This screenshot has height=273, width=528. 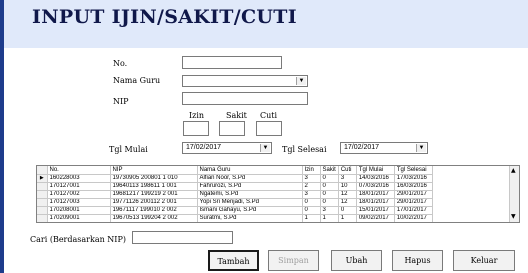 I want to click on tgl-mulai-picker: 17/02/2017 ▼, so click(x=227, y=148).